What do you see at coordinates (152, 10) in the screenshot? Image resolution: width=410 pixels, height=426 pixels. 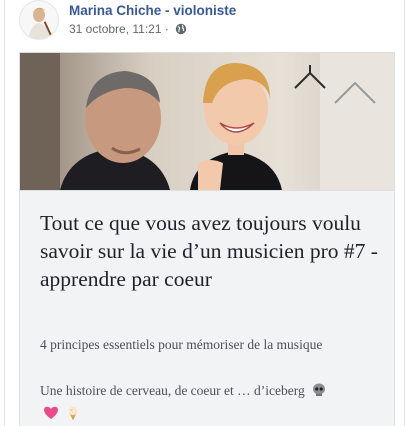 I see `author-name: Marina Chiche - violoniste` at bounding box center [152, 10].